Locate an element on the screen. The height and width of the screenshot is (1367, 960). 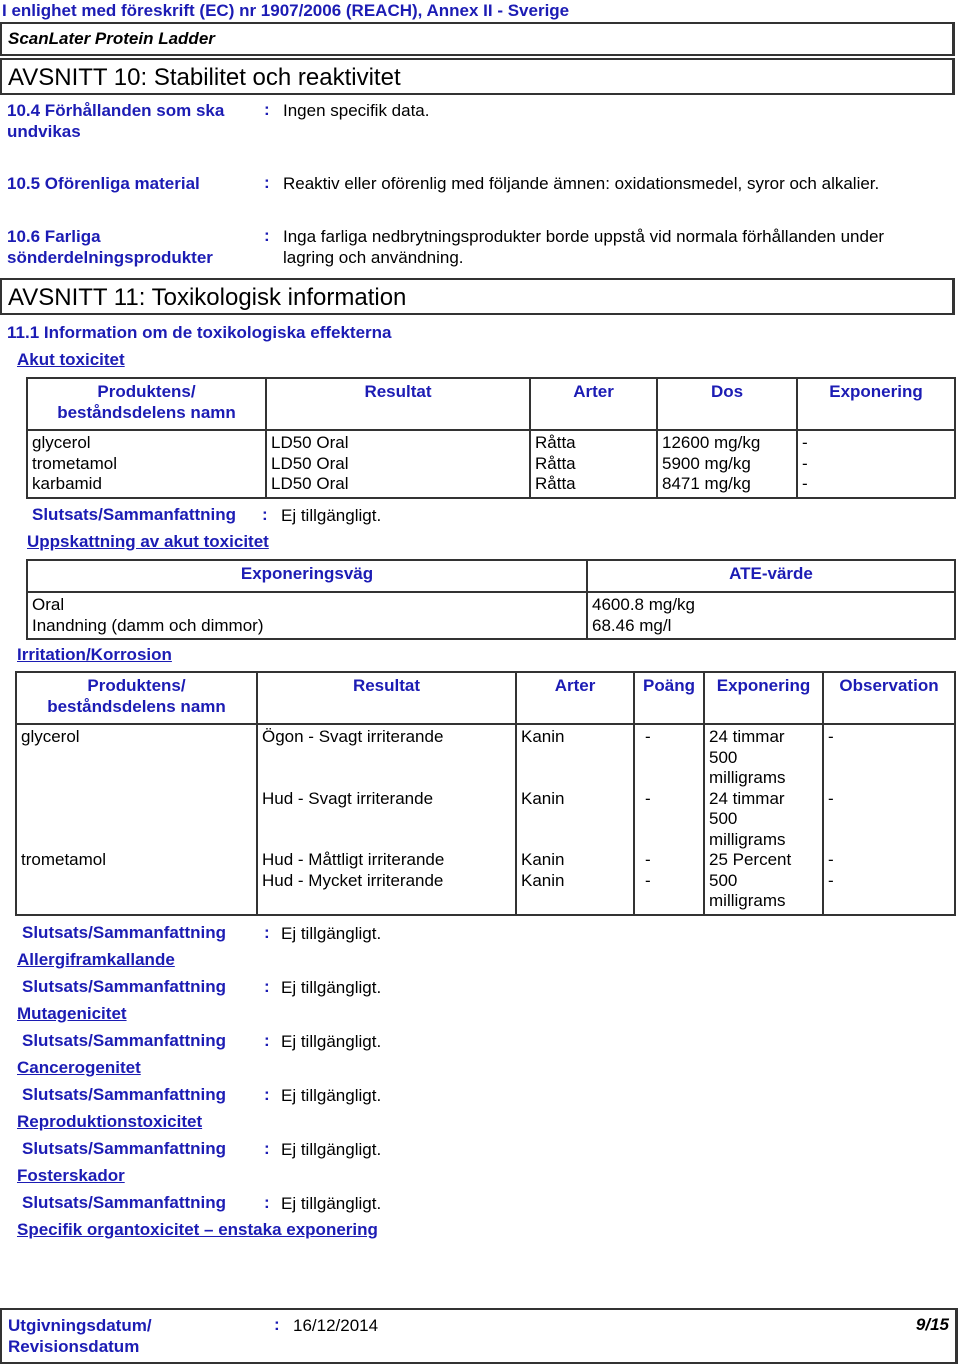
irritation-heading: Irritation/Korrosion is located at coordinates (94, 655).